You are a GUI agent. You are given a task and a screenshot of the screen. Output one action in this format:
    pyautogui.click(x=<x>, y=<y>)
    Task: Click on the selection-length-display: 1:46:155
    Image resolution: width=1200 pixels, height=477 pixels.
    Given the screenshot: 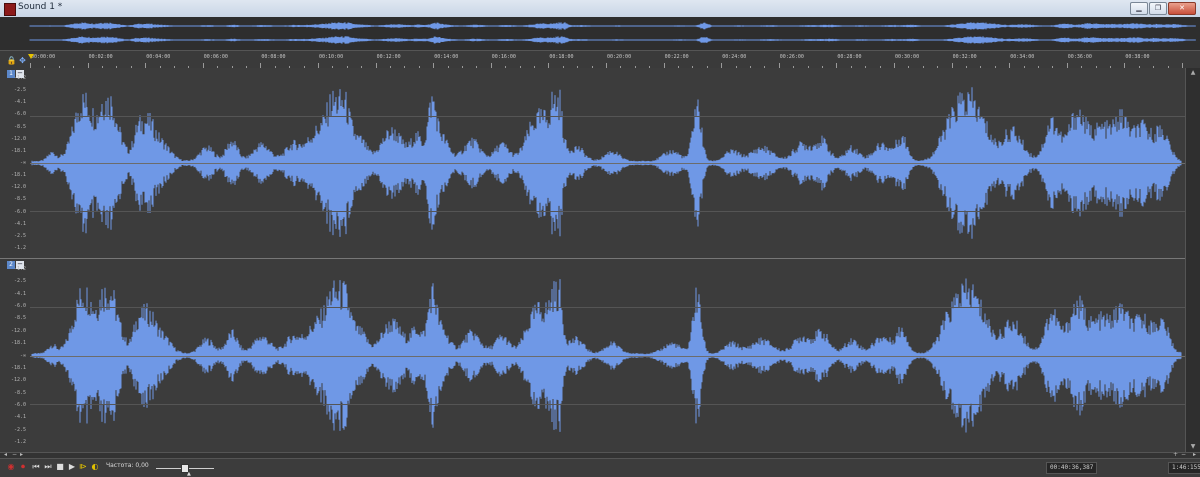 What is the action you would take?
    pyautogui.click(x=1184, y=468)
    